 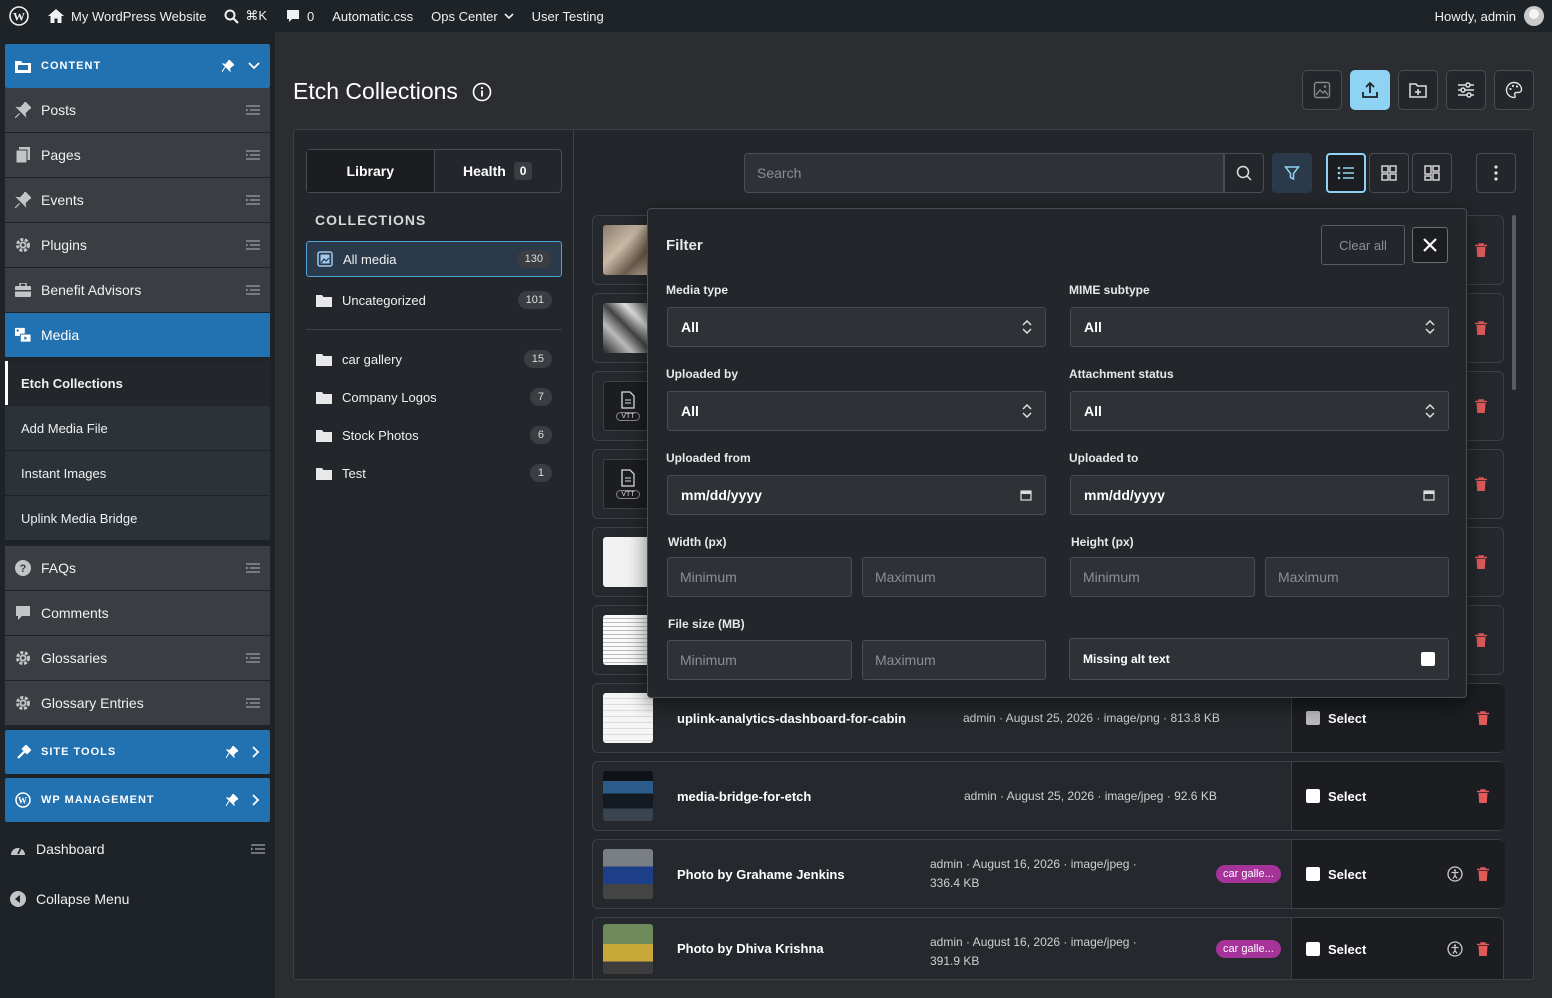 What do you see at coordinates (1475, 16) in the screenshot?
I see `howdy-greeting: Howdy, admin` at bounding box center [1475, 16].